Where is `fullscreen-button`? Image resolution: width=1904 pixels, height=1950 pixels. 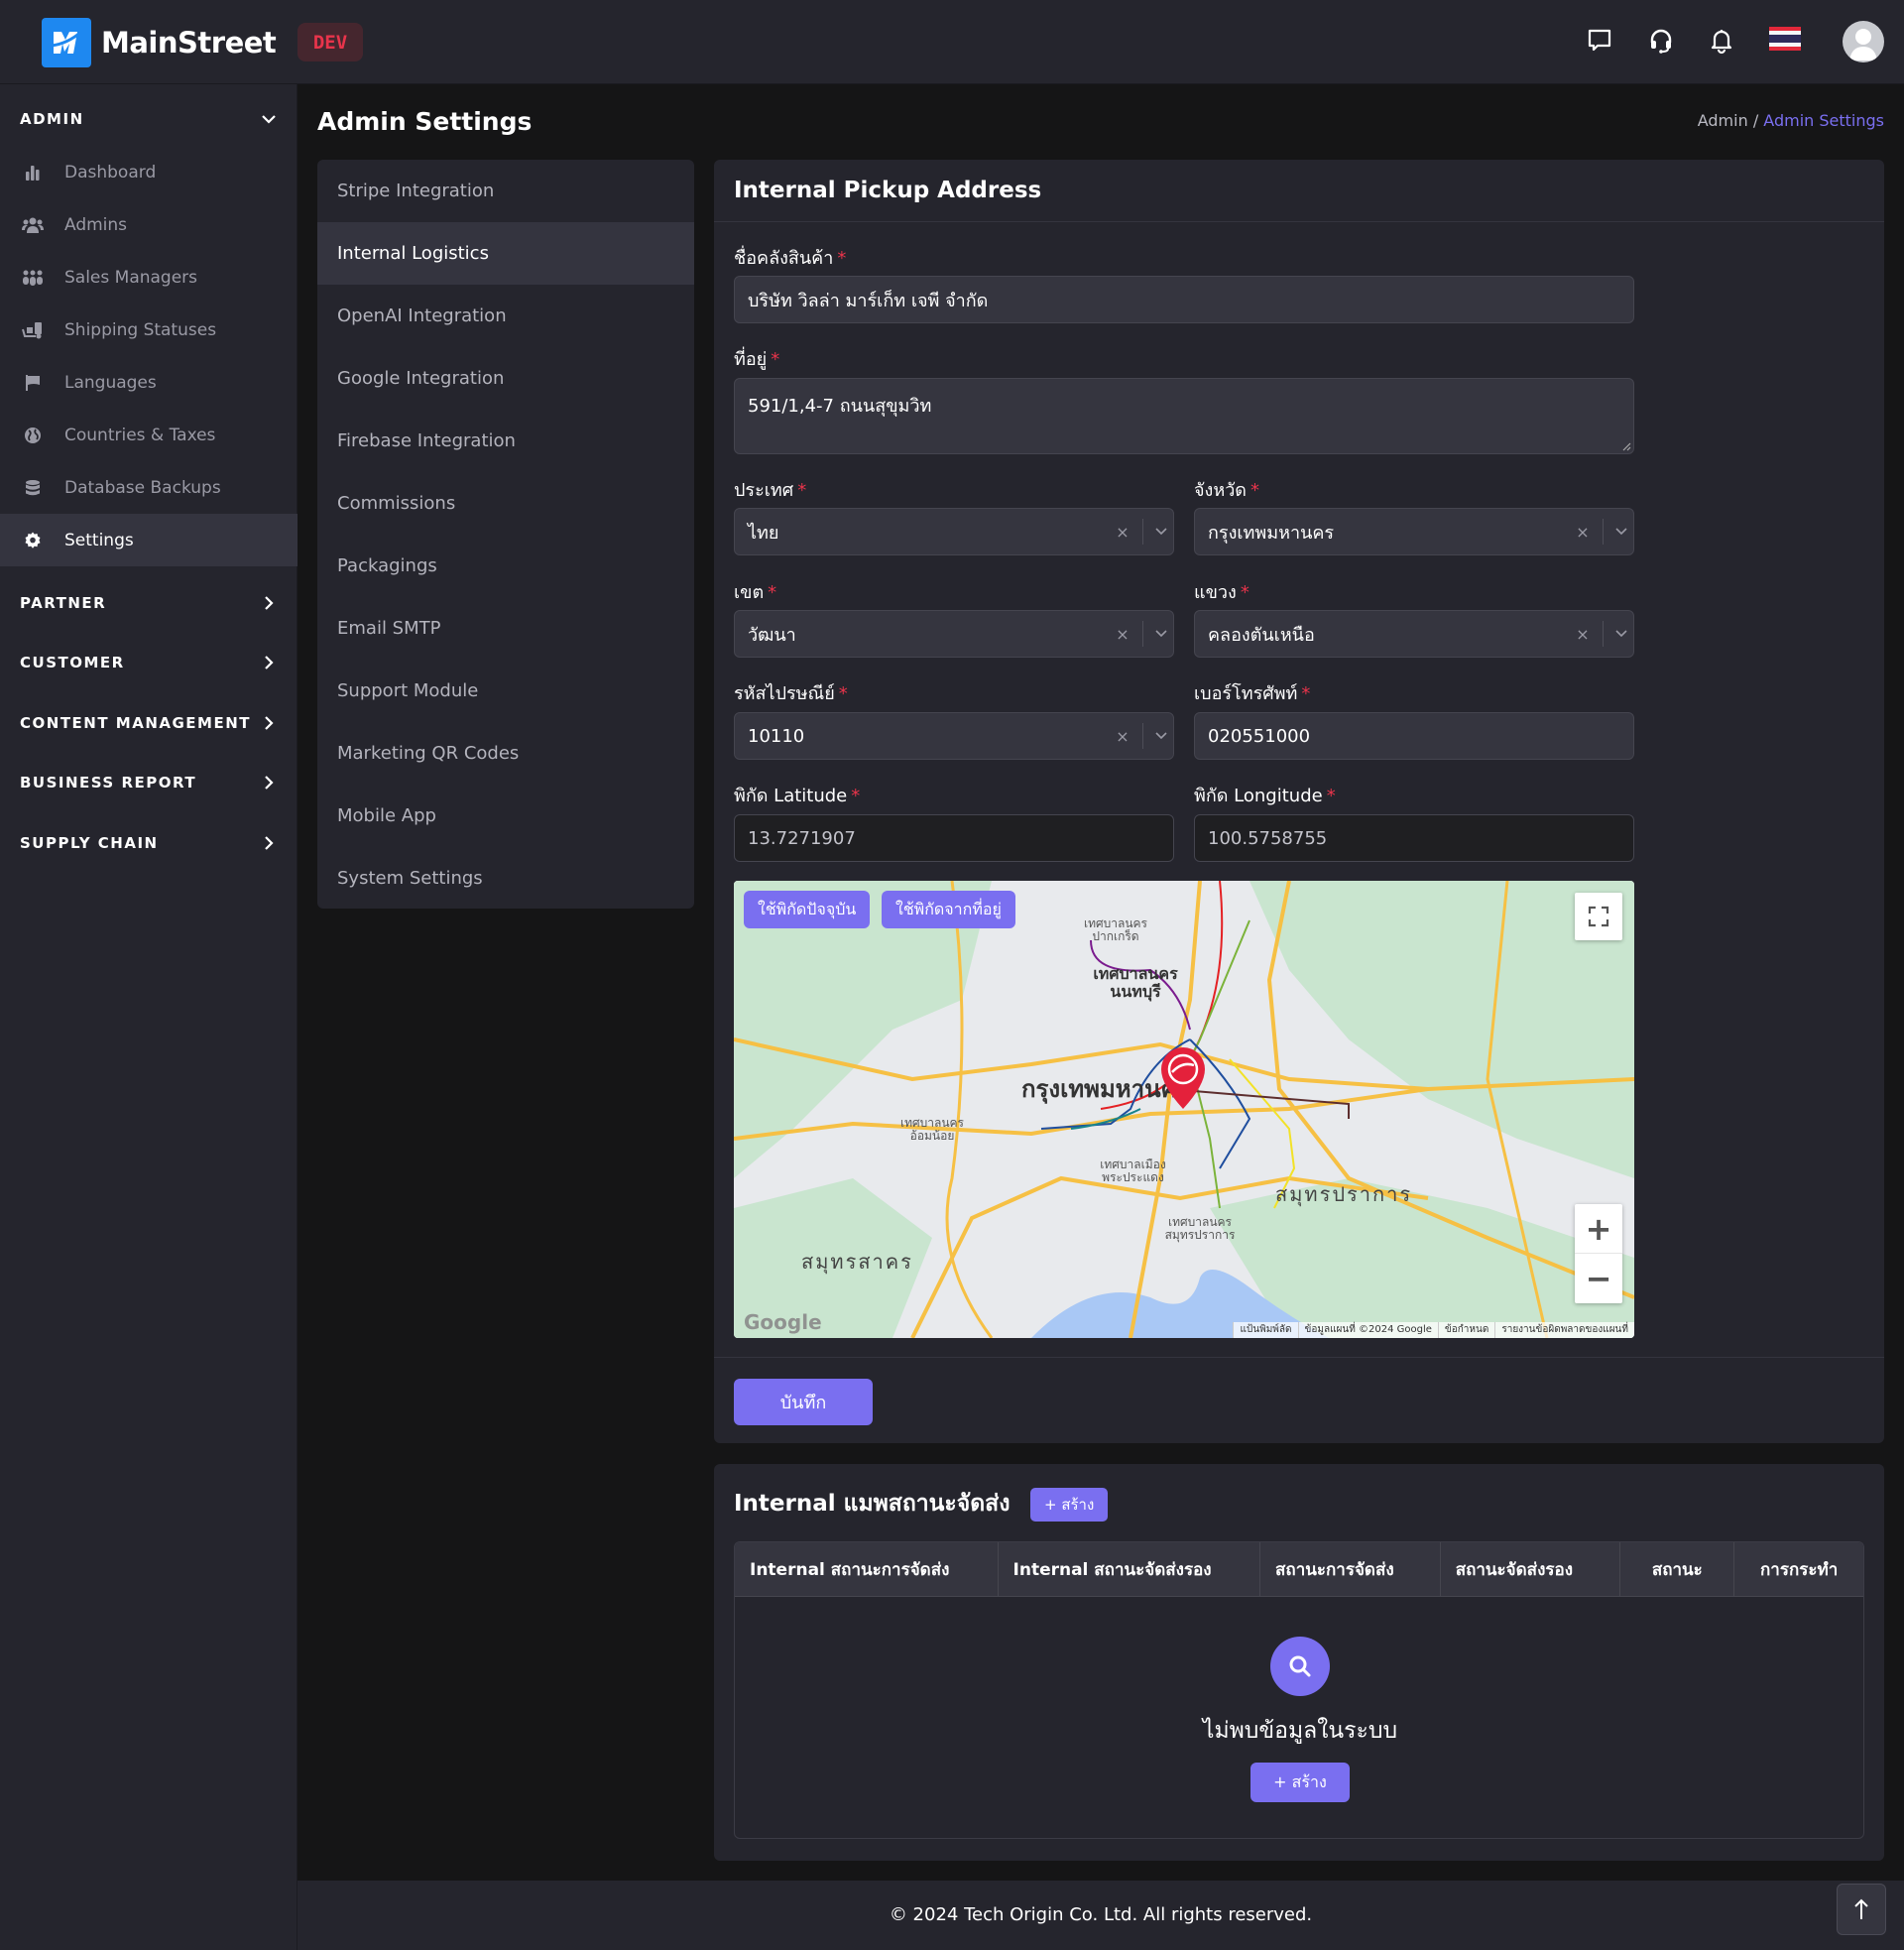
fullscreen-button is located at coordinates (1598, 917).